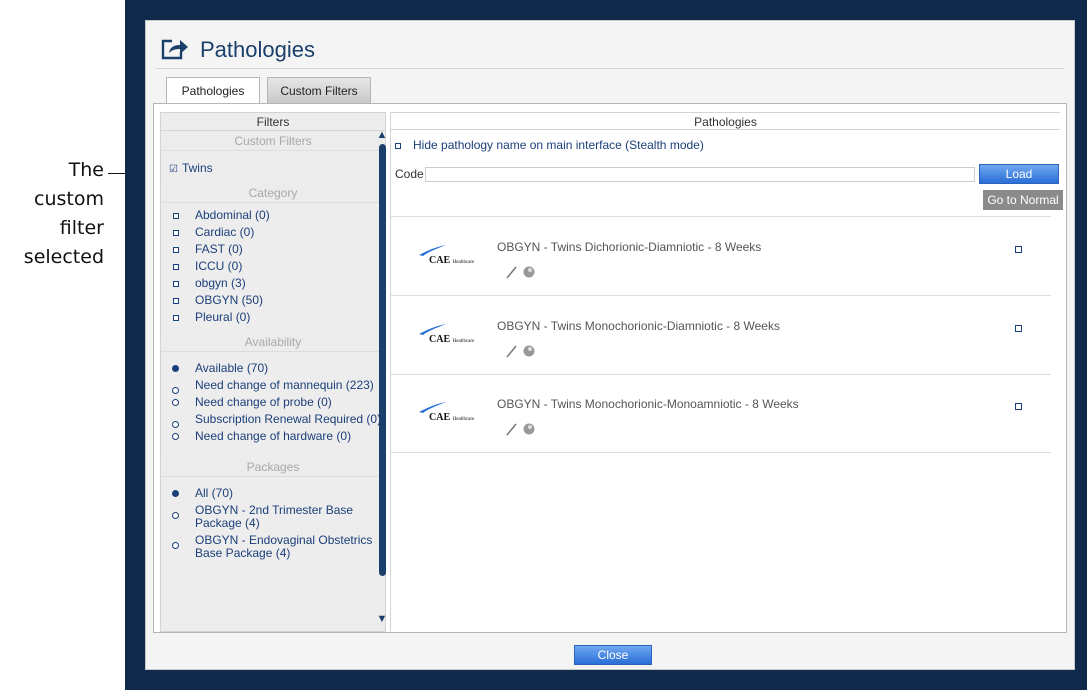 This screenshot has height=690, width=1087. What do you see at coordinates (277, 249) in the screenshot?
I see `category-option: FAST (0)` at bounding box center [277, 249].